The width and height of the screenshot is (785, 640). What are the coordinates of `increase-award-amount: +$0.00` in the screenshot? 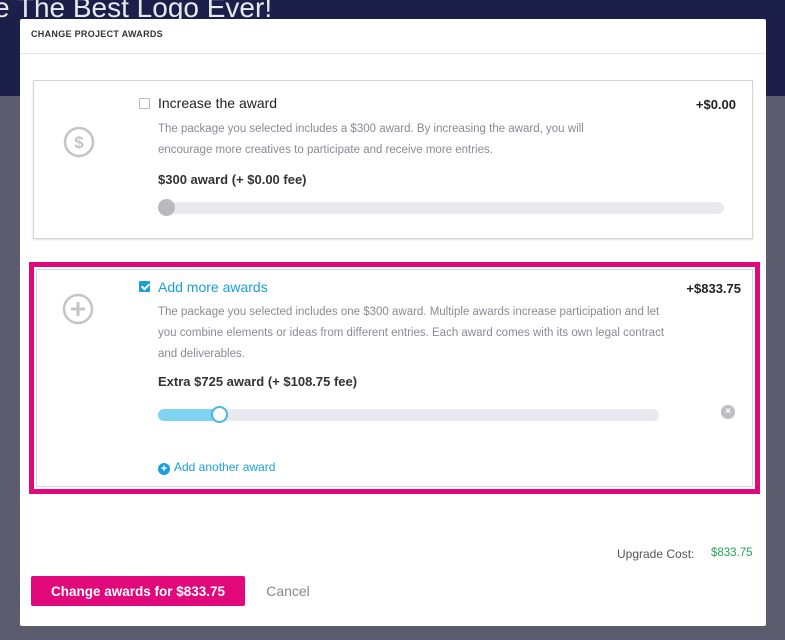 It's located at (715, 104).